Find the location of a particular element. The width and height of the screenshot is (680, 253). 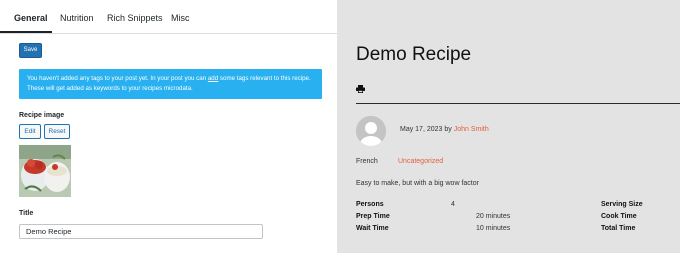

stat-value-persons: 4 is located at coordinates (453, 204).